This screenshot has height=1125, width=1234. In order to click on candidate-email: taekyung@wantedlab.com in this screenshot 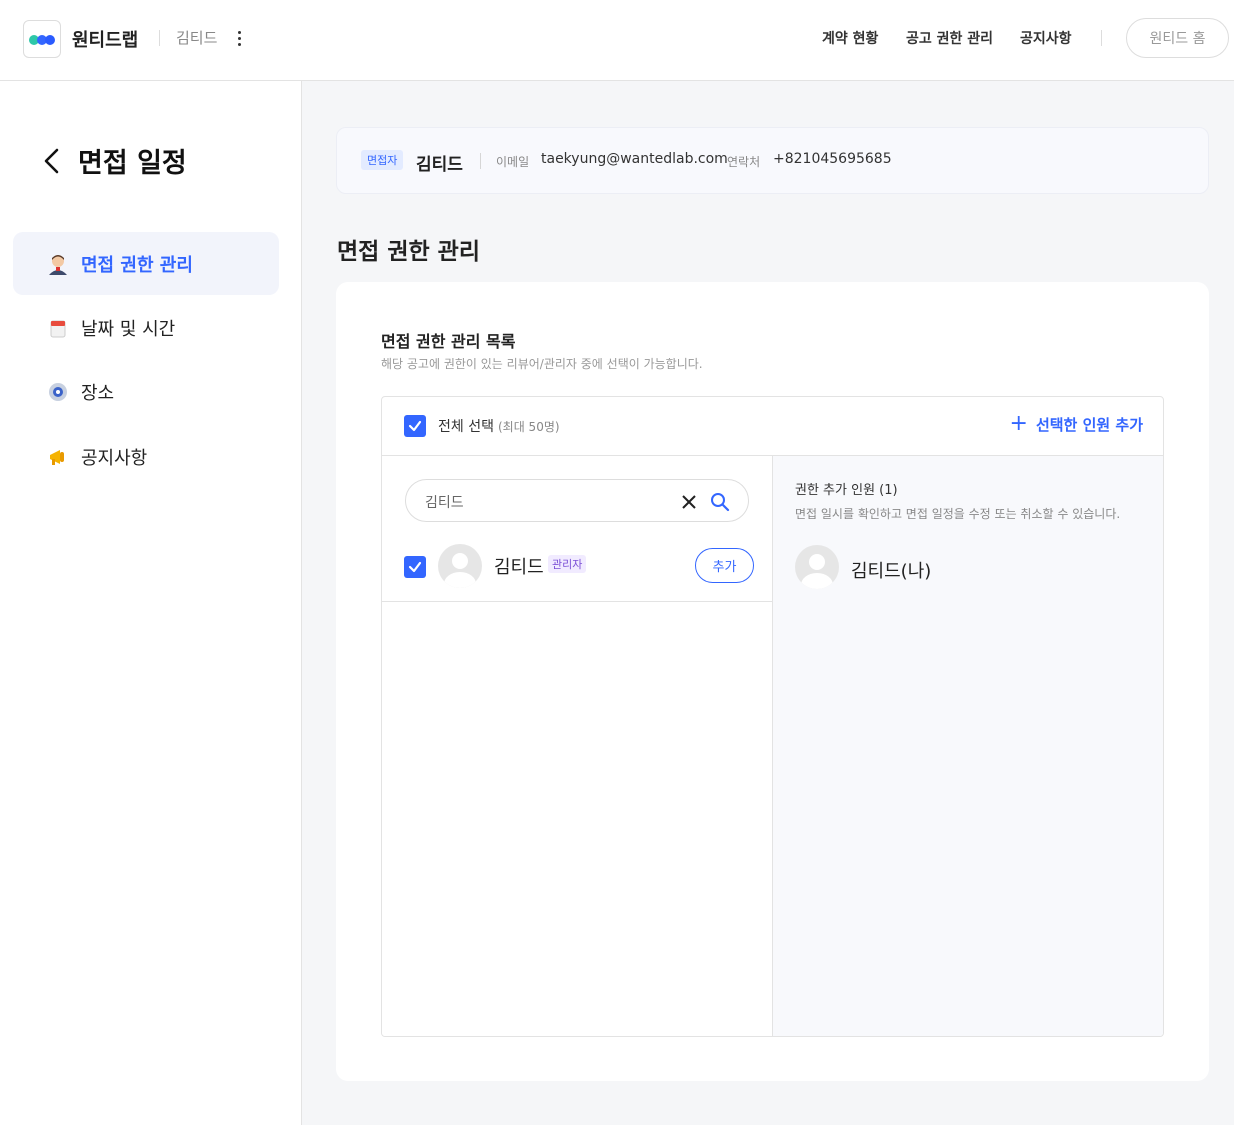, I will do `click(634, 159)`.